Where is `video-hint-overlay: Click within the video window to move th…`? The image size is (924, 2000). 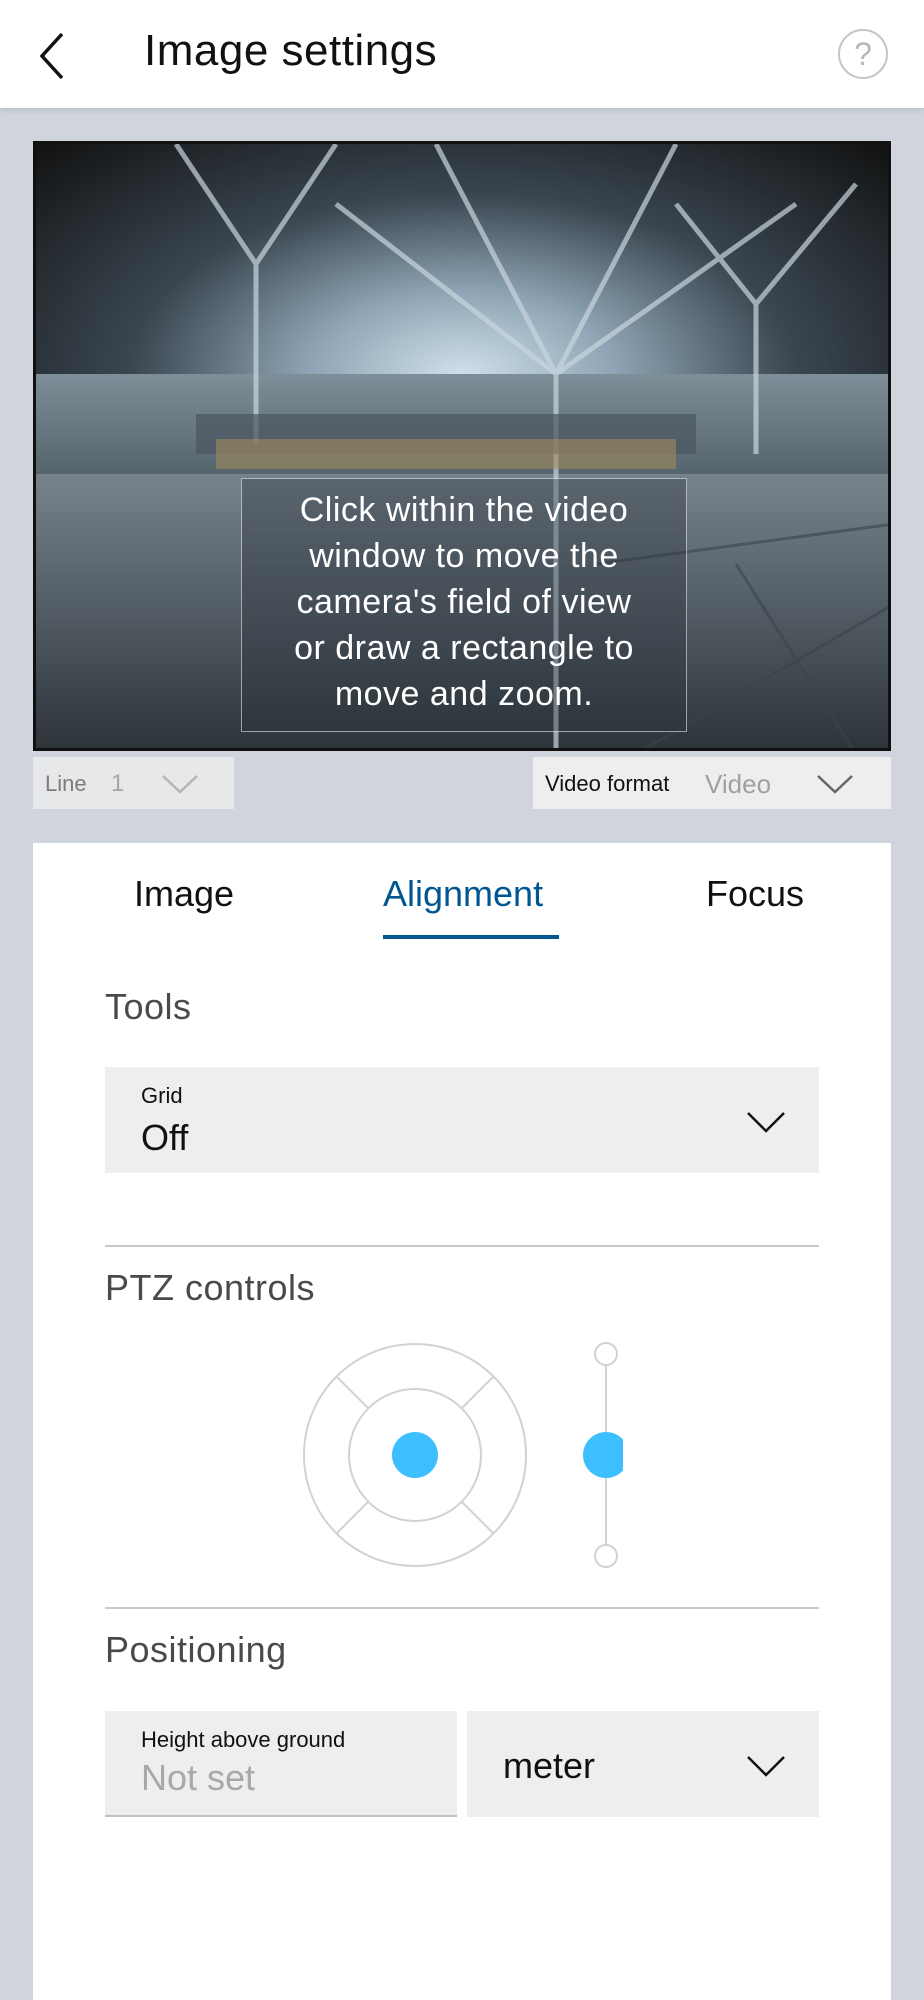
video-hint-overlay: Click within the video window to move th… is located at coordinates (464, 605).